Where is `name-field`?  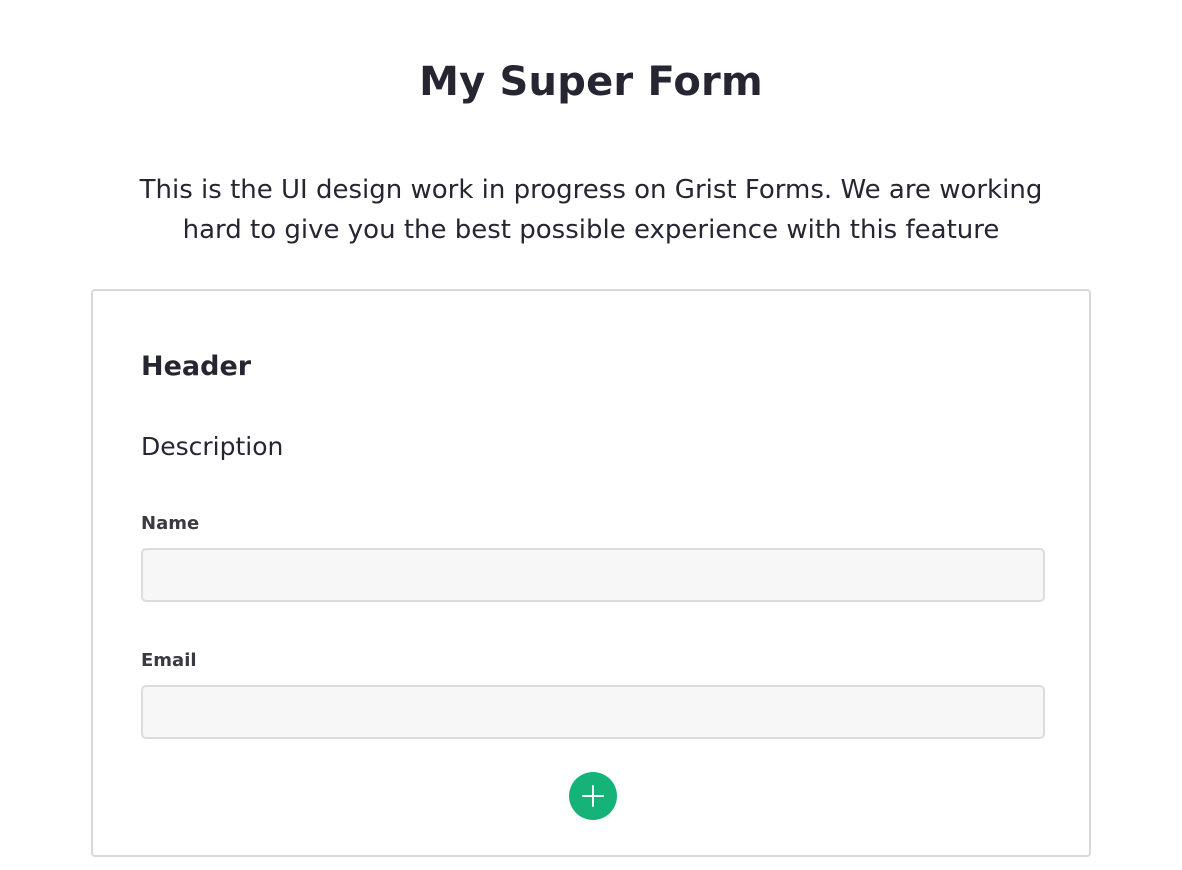 name-field is located at coordinates (593, 575).